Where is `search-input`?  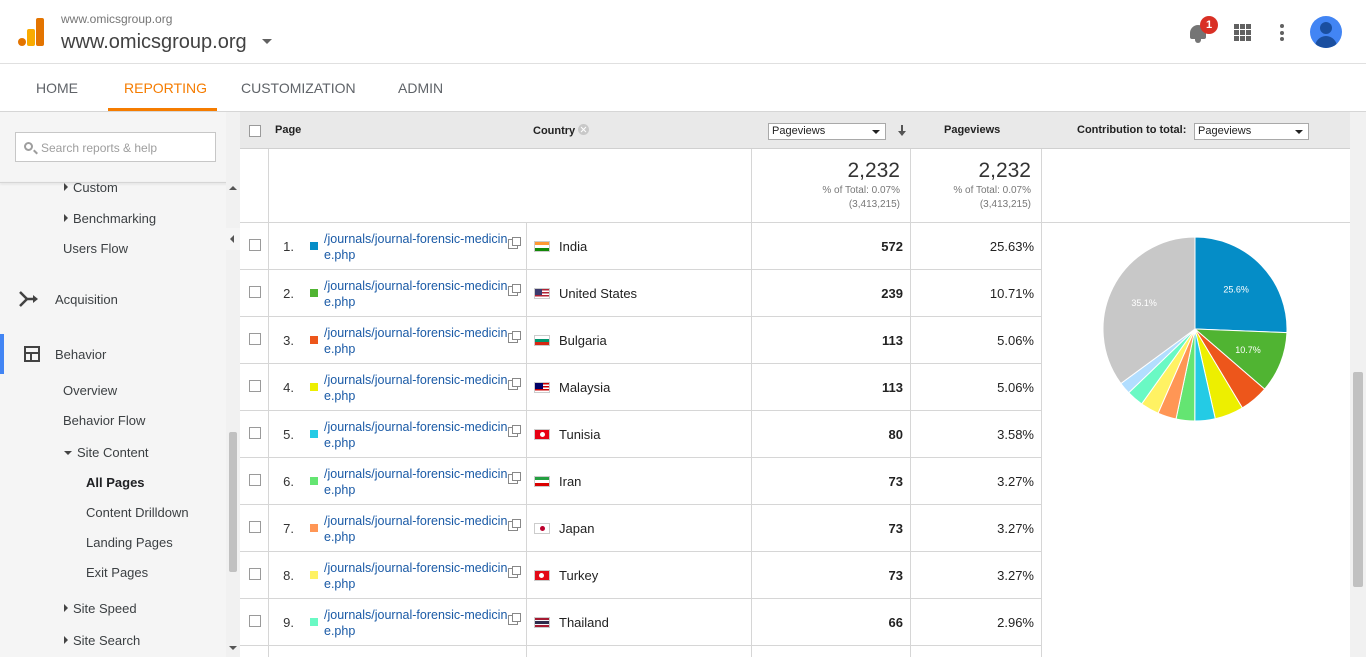 search-input is located at coordinates (126, 148).